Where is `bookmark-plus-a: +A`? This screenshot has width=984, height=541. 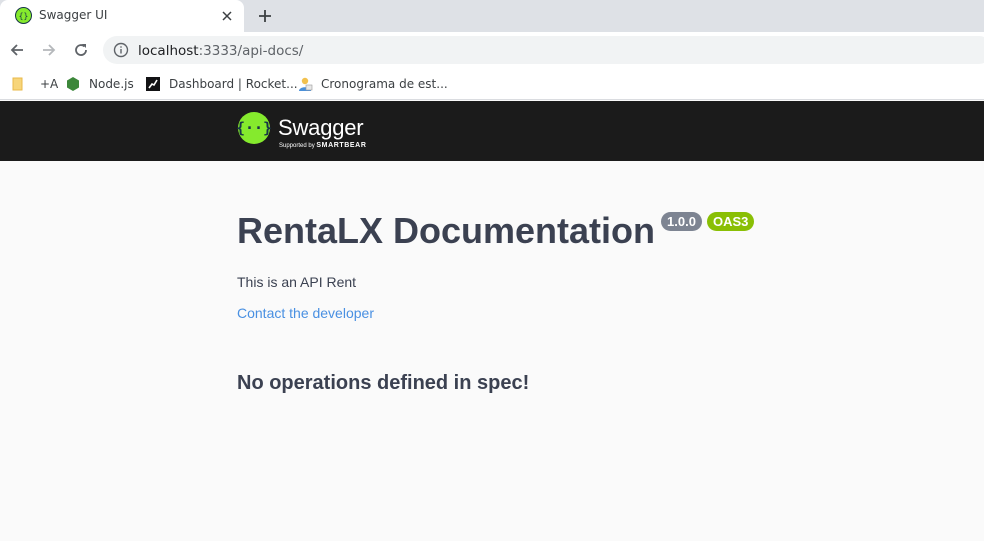
bookmark-plus-a: +A is located at coordinates (34, 84).